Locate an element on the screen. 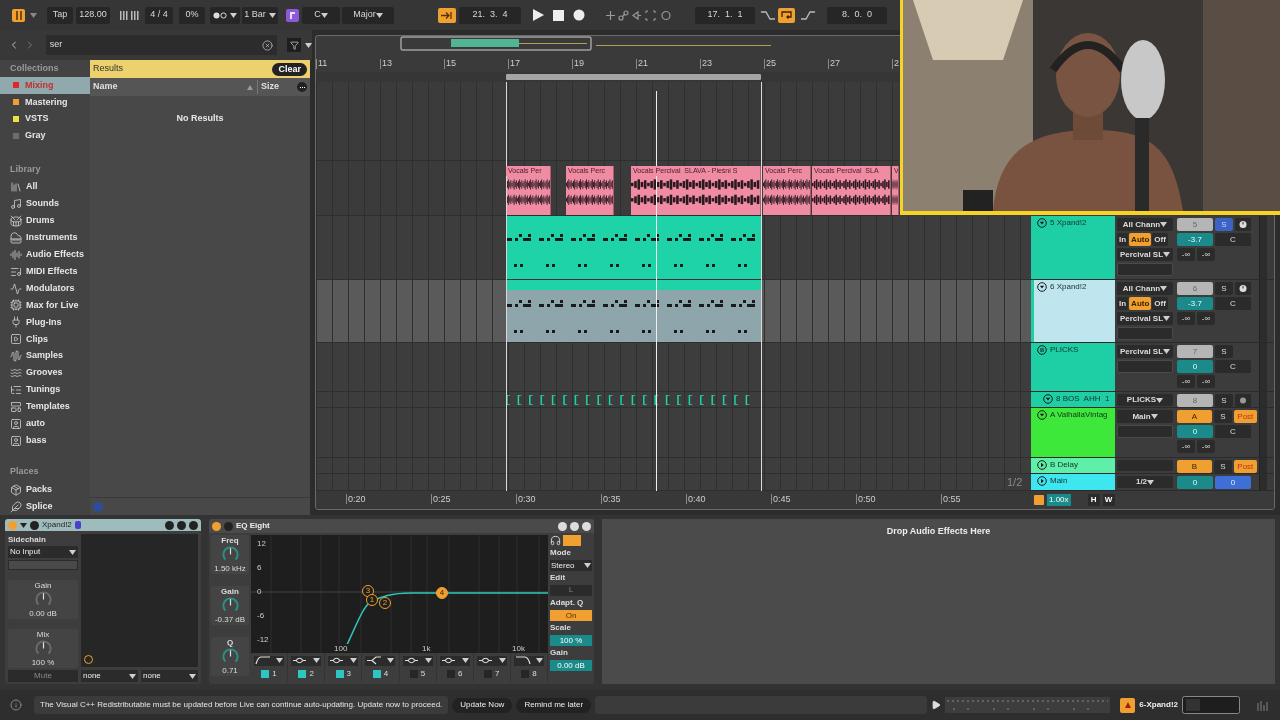  band-handle: 1 is located at coordinates (372, 600).